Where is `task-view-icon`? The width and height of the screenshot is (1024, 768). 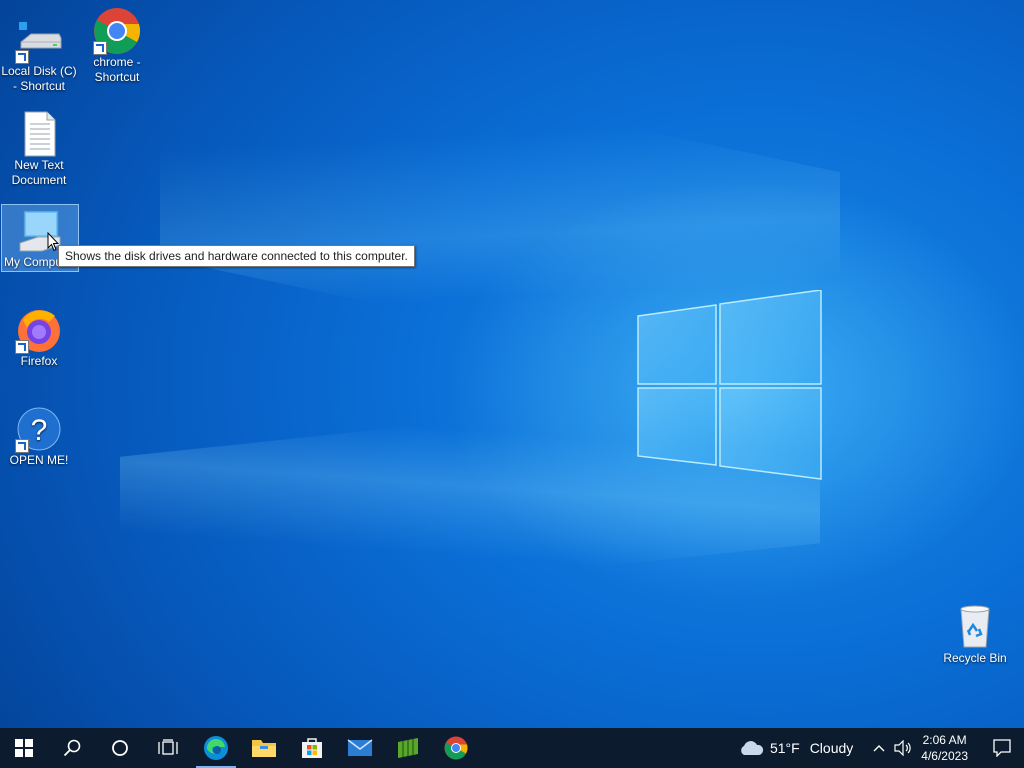
task-view-icon is located at coordinates (168, 747).